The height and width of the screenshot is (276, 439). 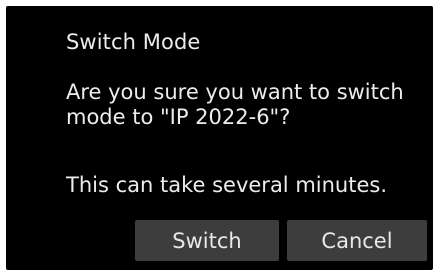 I want to click on dialog-title: Switch Mode, so click(x=133, y=42).